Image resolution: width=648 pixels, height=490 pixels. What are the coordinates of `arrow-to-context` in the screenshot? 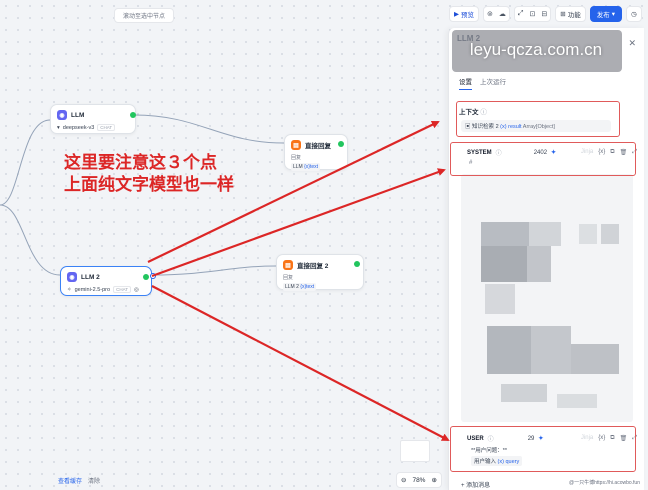 It's located at (293, 192).